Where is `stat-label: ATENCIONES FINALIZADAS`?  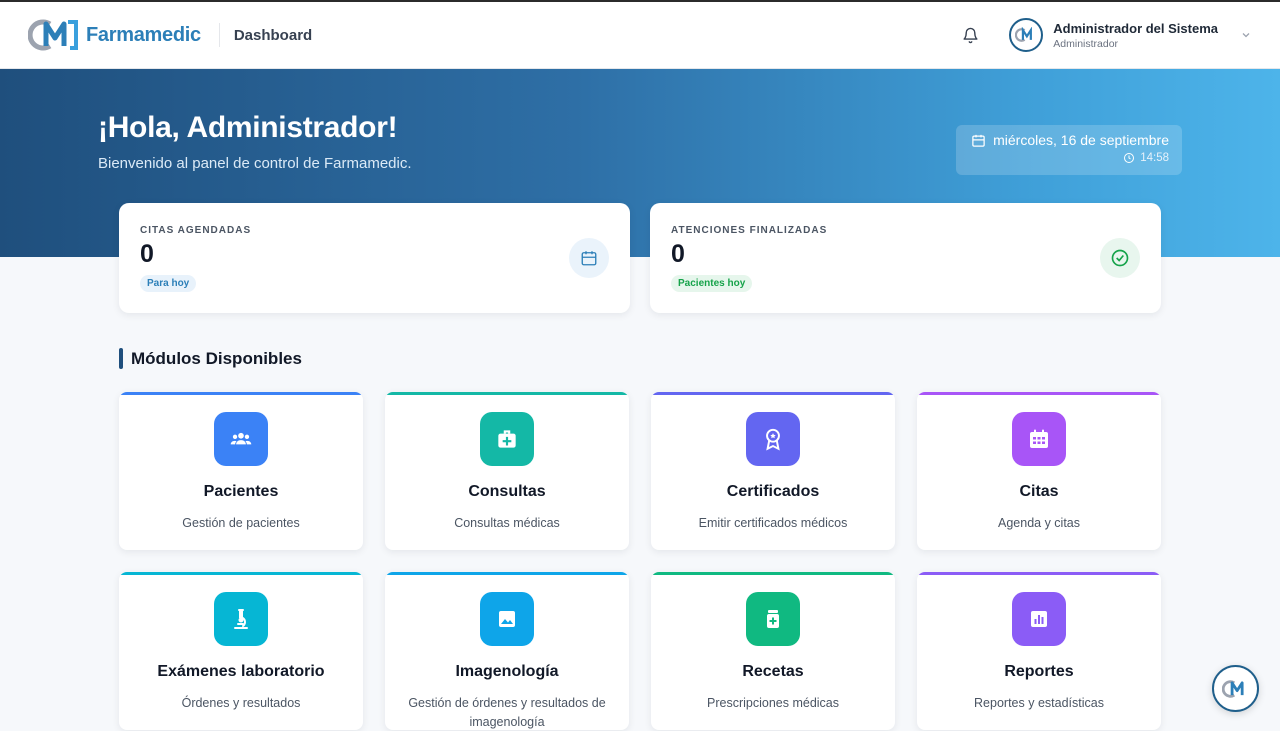 stat-label: ATENCIONES FINALIZADAS is located at coordinates (749, 230).